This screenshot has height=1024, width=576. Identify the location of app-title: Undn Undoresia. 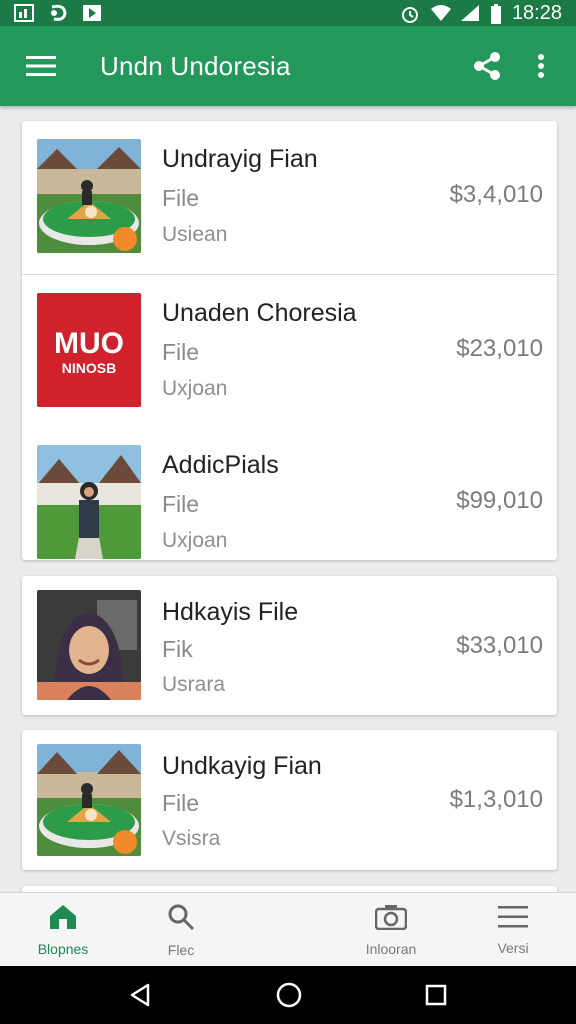
(195, 65).